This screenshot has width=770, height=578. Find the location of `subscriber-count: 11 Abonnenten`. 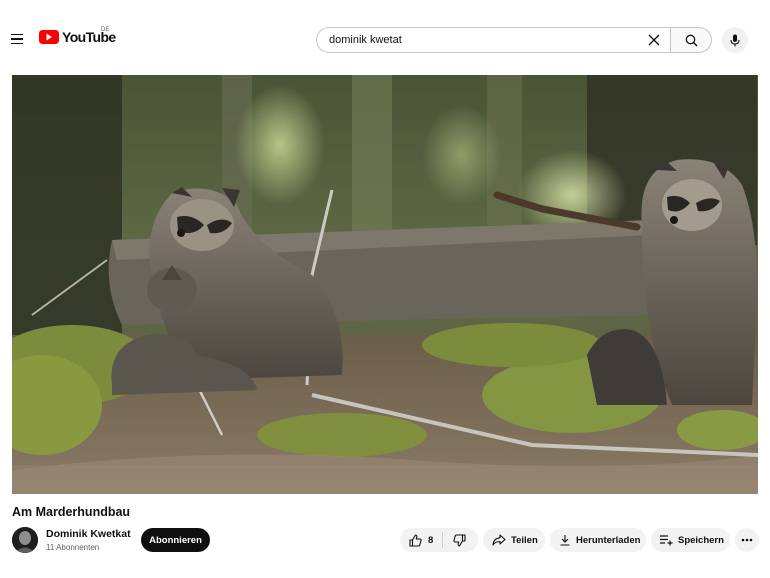

subscriber-count: 11 Abonnenten is located at coordinates (73, 547).